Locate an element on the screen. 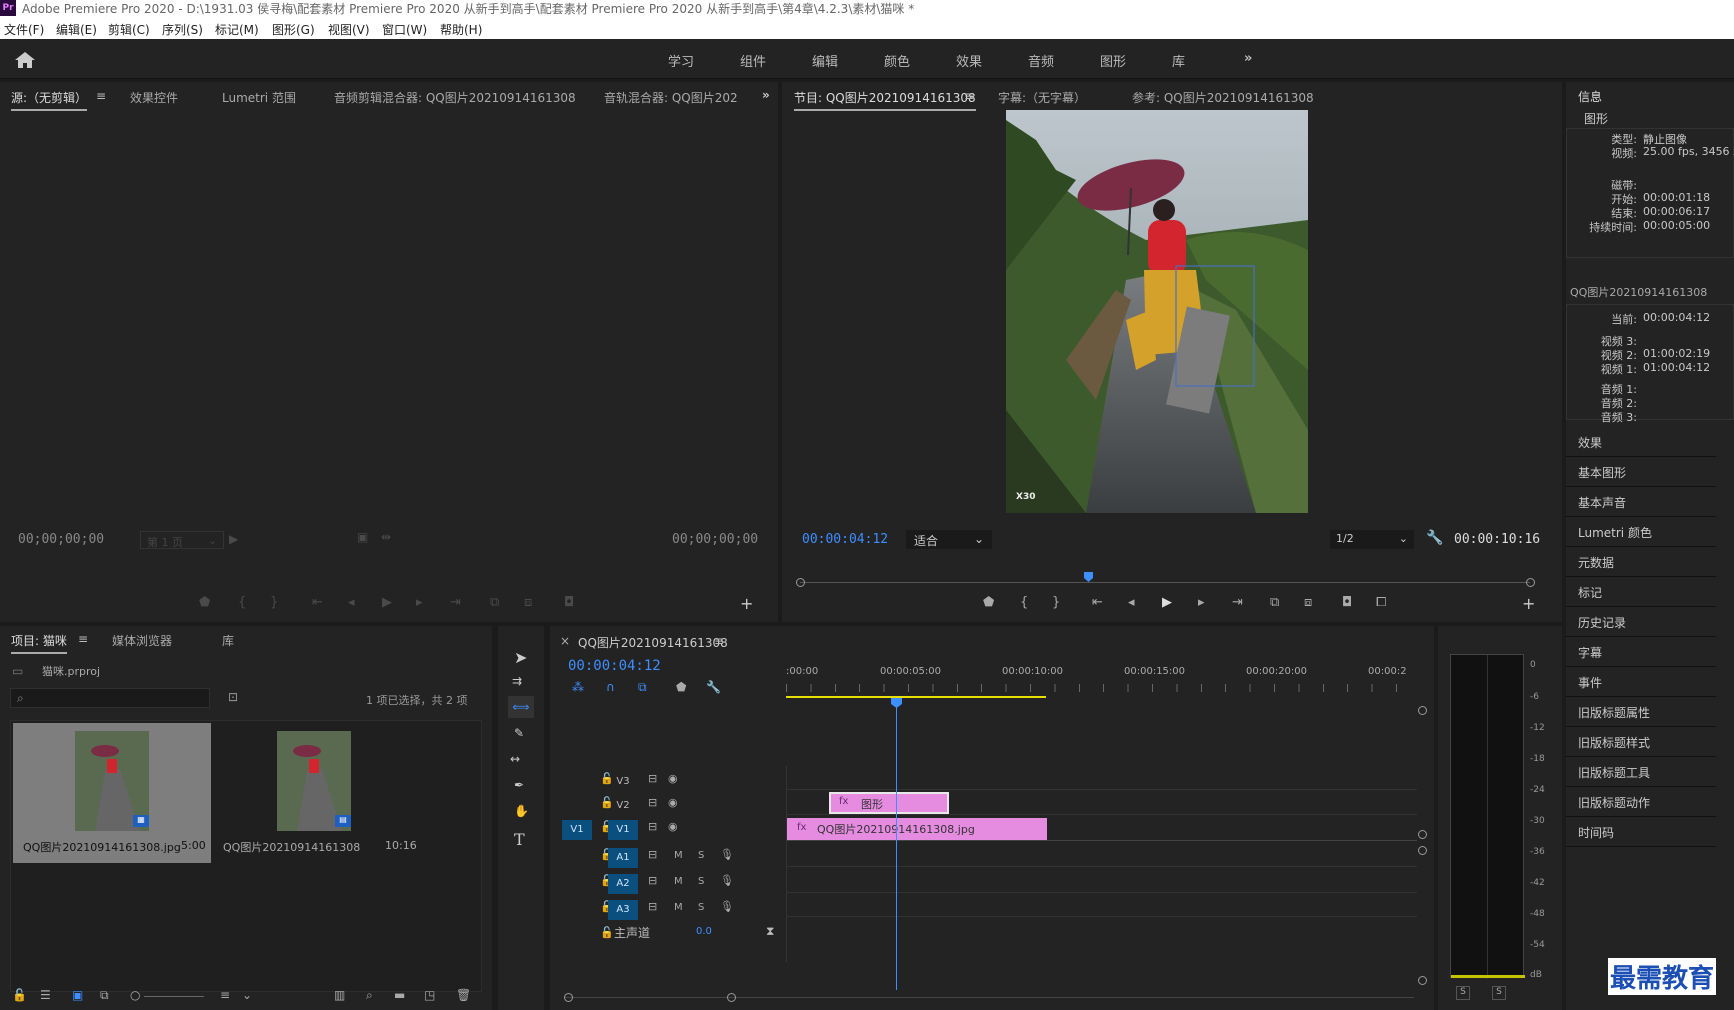 The height and width of the screenshot is (1010, 1734). automate-to-sequence-icon: ▥ is located at coordinates (339, 995).